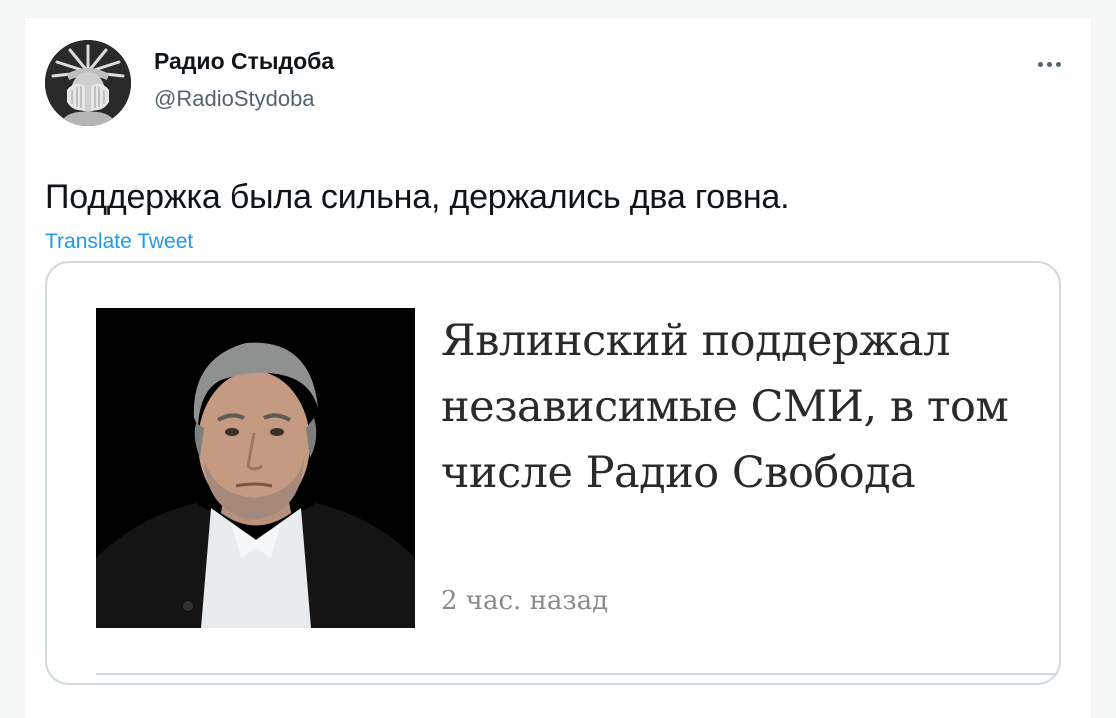 Image resolution: width=1116 pixels, height=718 pixels. I want to click on card-divider, so click(577, 674).